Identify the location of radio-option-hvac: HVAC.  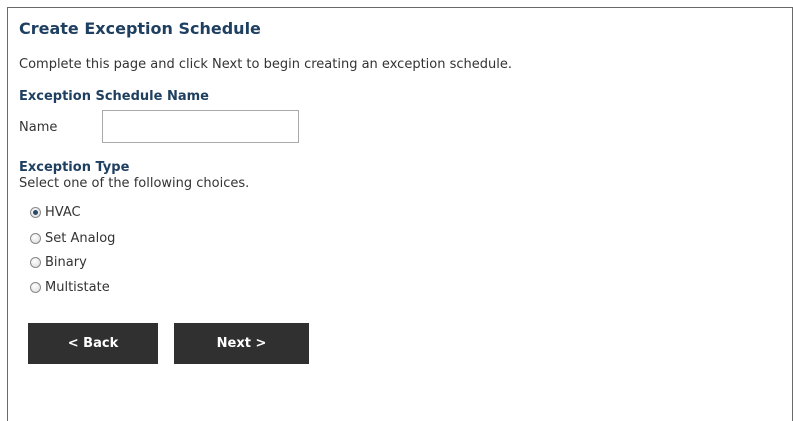
(55, 212).